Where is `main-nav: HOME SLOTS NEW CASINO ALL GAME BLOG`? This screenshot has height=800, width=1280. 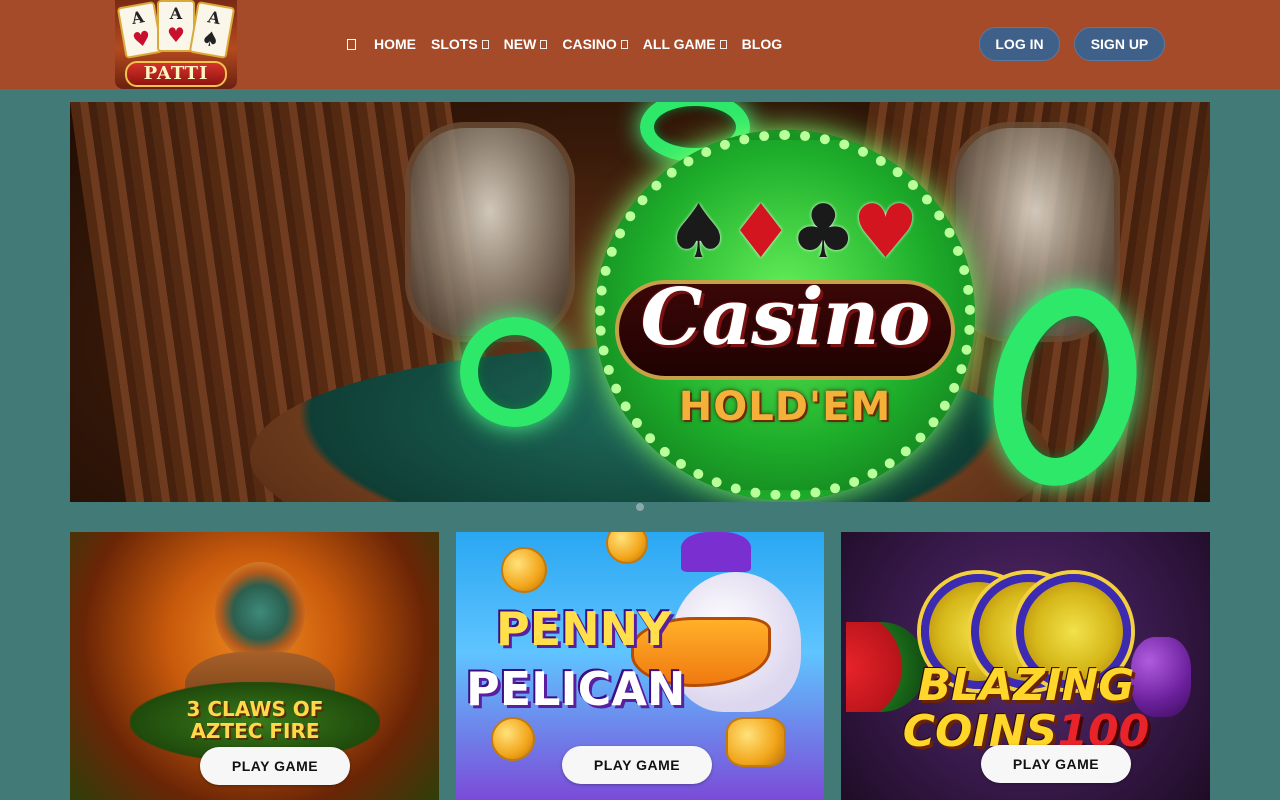 main-nav: HOME SLOTS NEW CASINO ALL GAME BLOG is located at coordinates (568, 44).